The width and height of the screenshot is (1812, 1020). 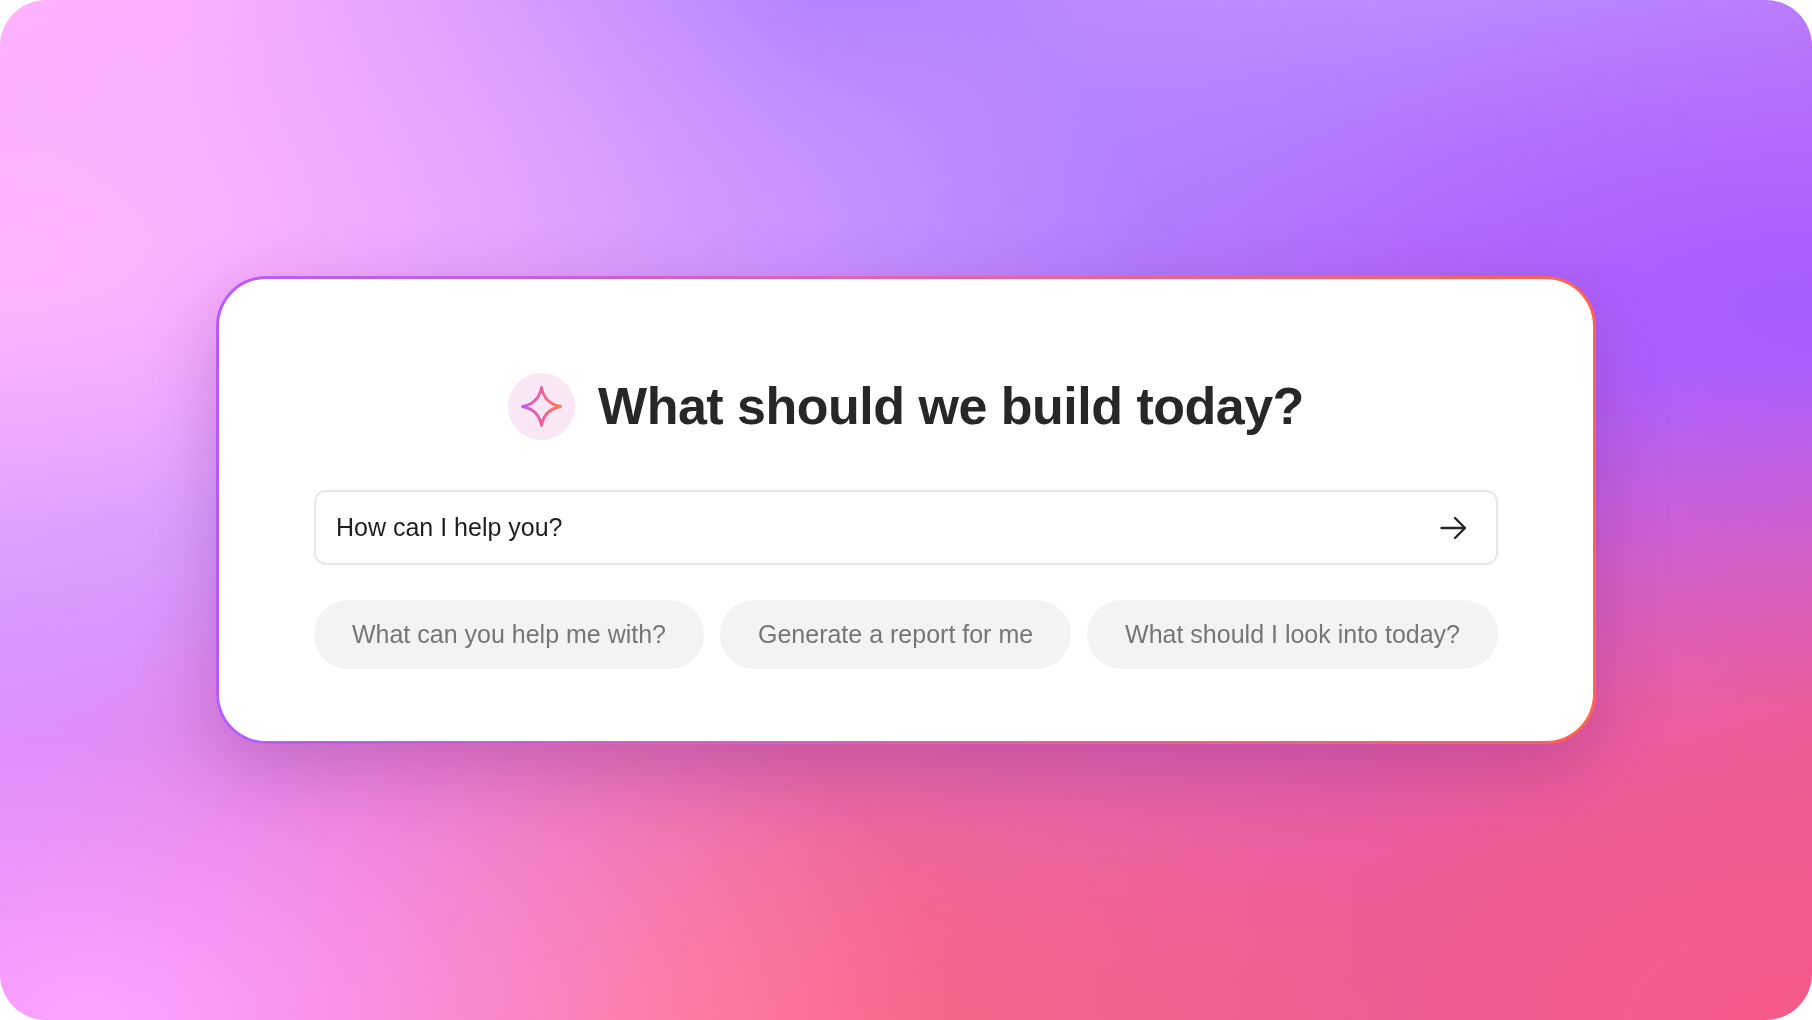 I want to click on suggestion-chip: What should I look into today?, so click(x=1292, y=634).